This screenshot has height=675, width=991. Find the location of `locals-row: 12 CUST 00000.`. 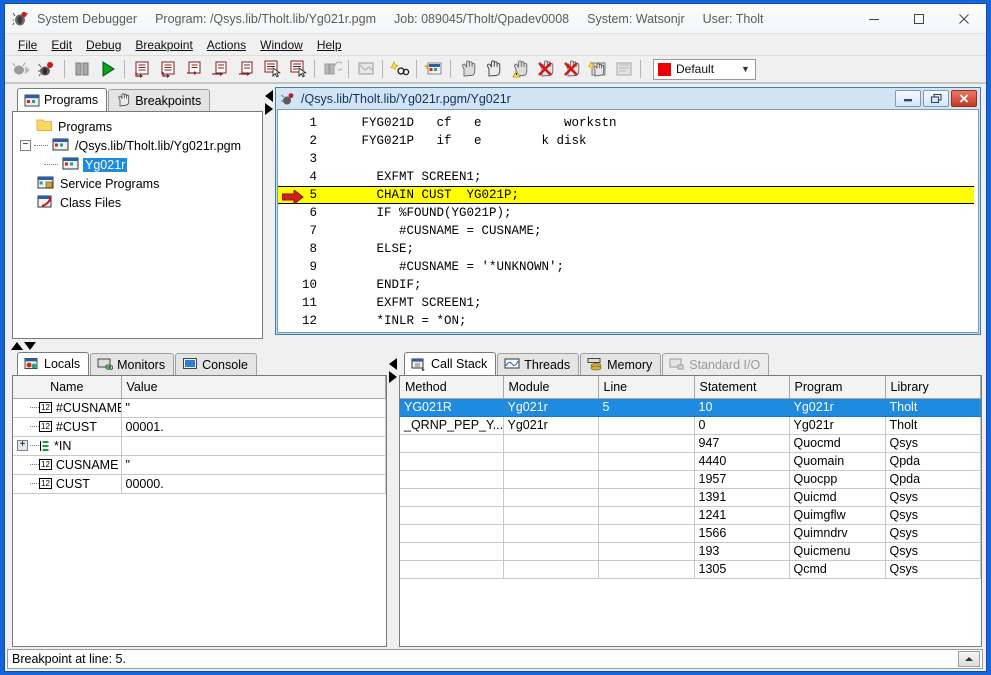

locals-row: 12 CUST 00000. is located at coordinates (199, 484).